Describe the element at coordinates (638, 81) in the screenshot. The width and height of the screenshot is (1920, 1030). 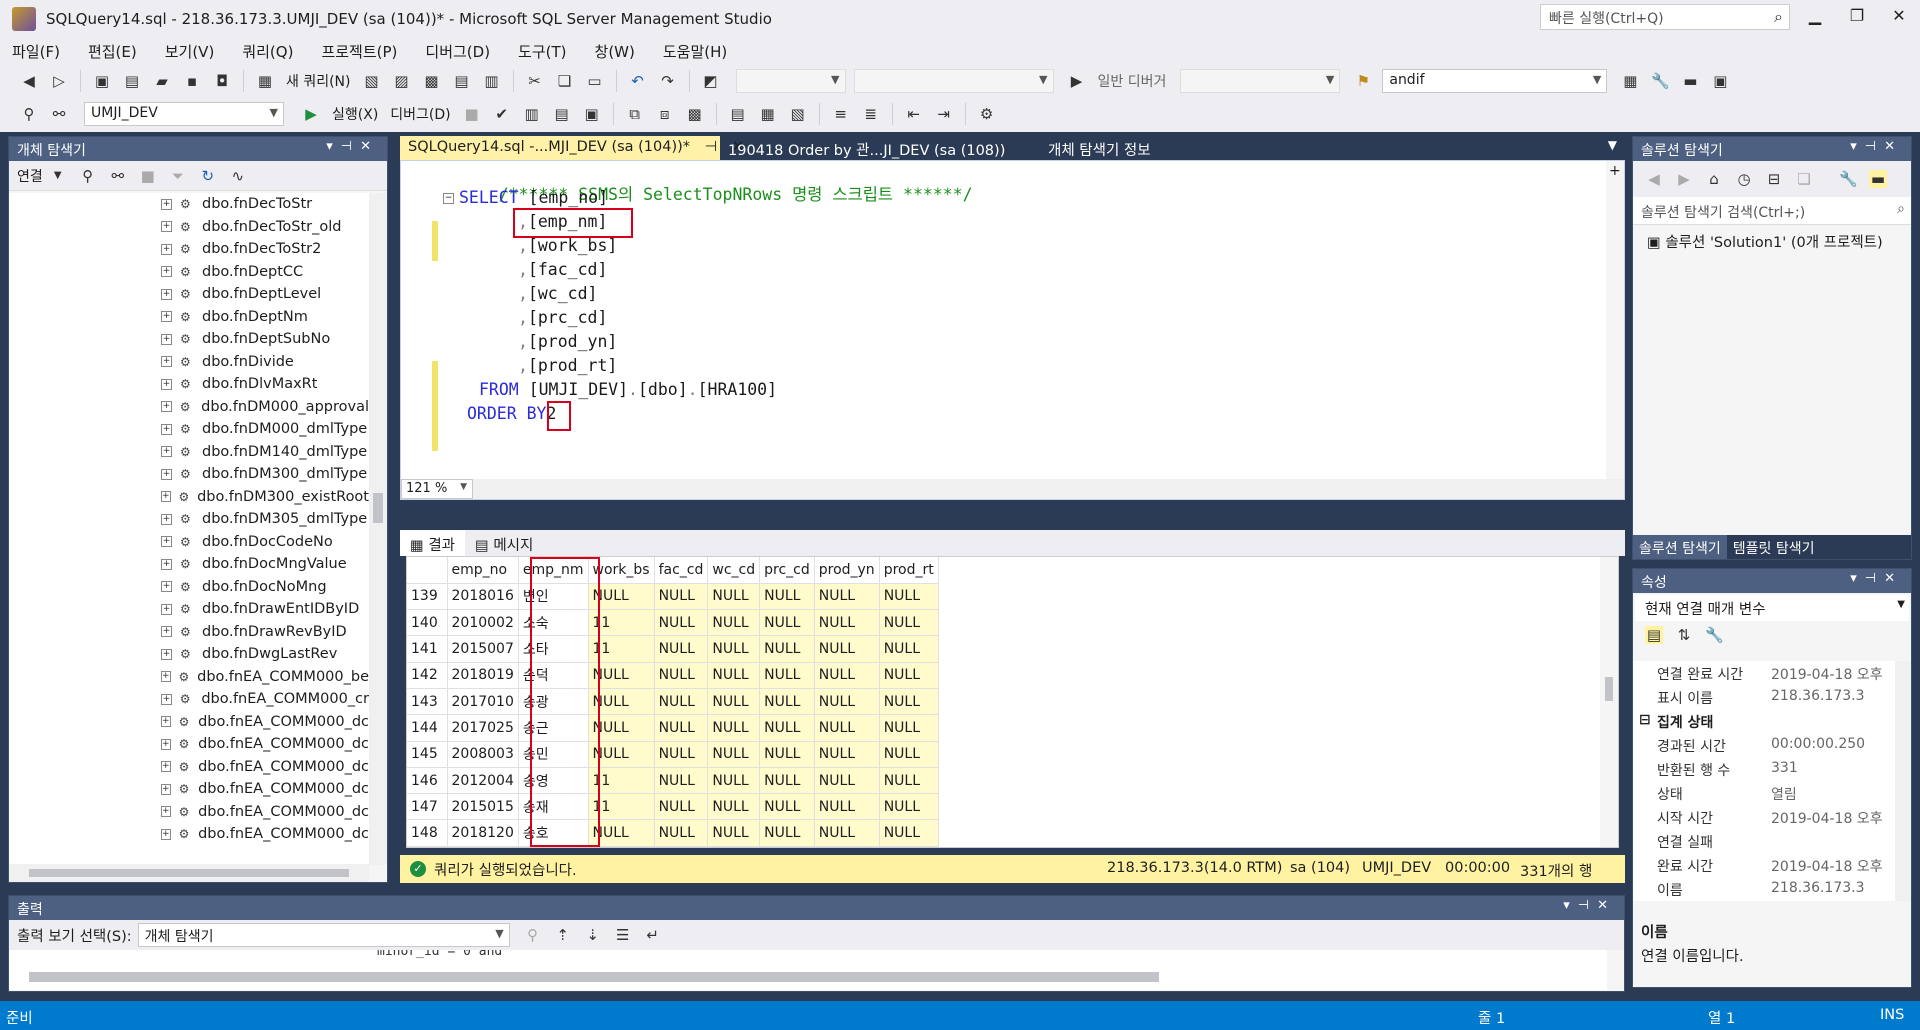
I see `undo-icon: ↶` at that location.